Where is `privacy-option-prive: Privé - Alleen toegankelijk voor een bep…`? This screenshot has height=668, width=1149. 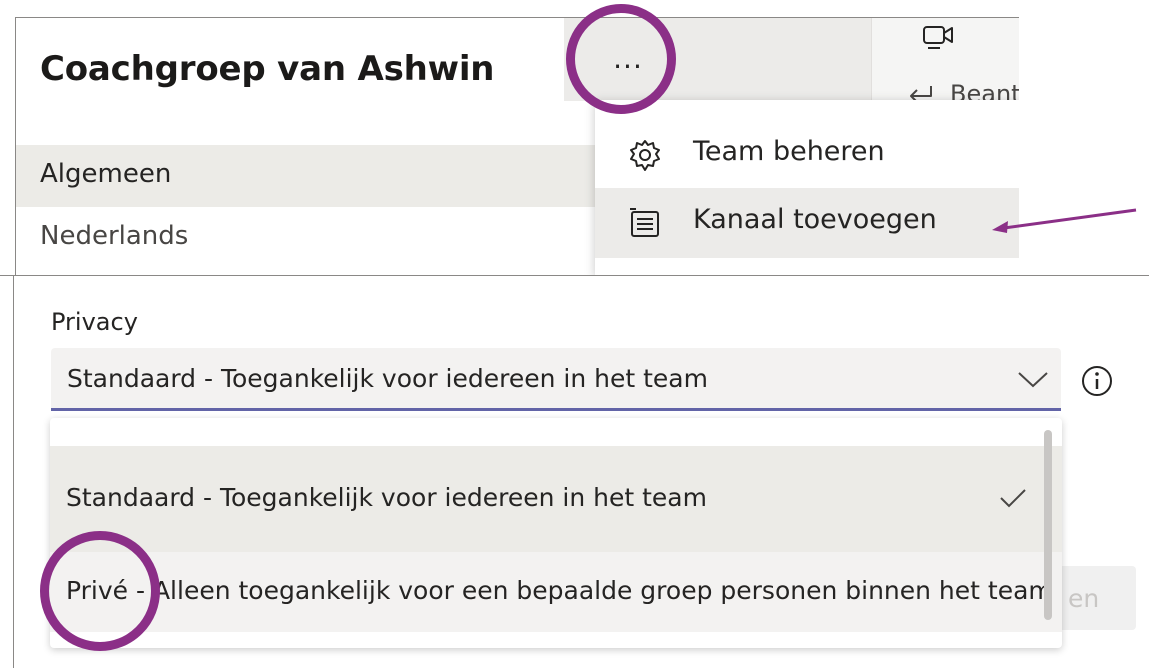 privacy-option-prive: Privé - Alleen toegankelijk voor een bep… is located at coordinates (556, 592).